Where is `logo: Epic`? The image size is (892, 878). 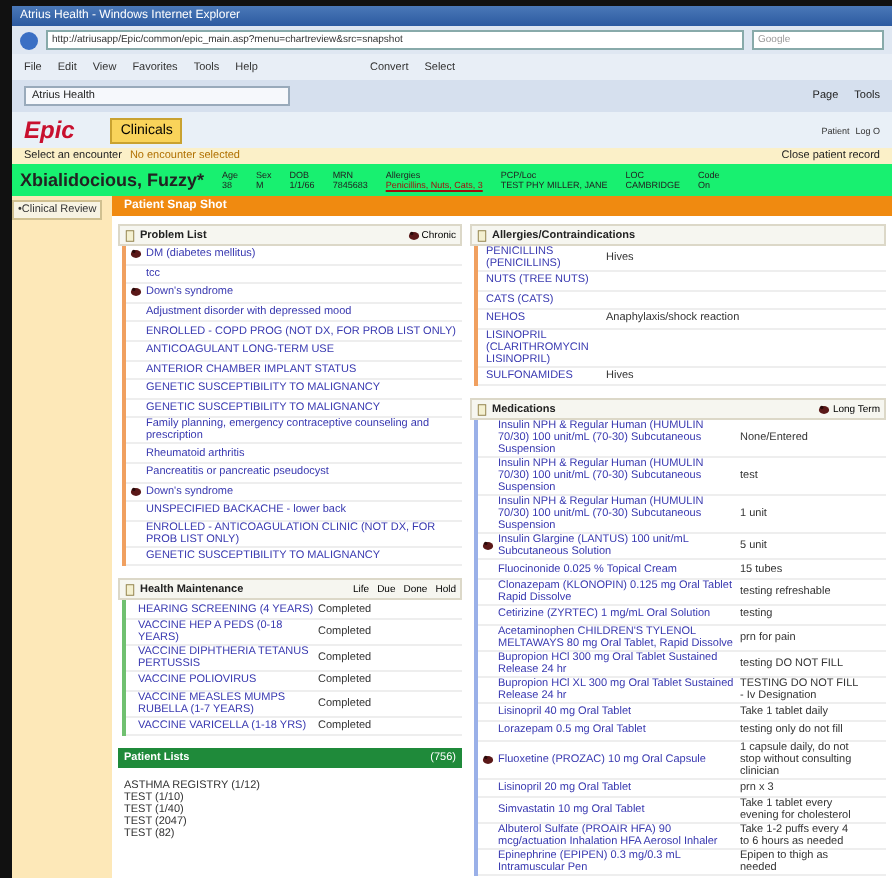
logo: Epic is located at coordinates (49, 130).